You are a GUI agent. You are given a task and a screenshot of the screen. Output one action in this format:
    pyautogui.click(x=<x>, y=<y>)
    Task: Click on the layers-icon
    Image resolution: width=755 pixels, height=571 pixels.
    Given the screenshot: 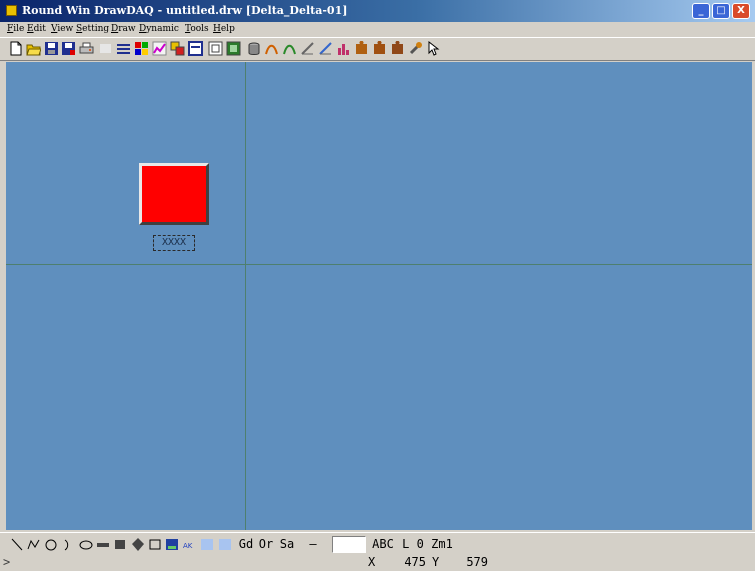 What is the action you would take?
    pyautogui.click(x=177, y=48)
    